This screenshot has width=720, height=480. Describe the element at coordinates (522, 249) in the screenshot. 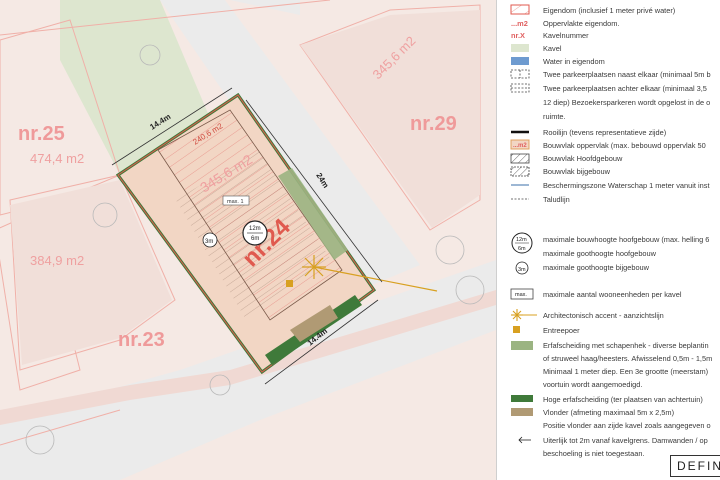

I see `svg-text: 6m` at that location.